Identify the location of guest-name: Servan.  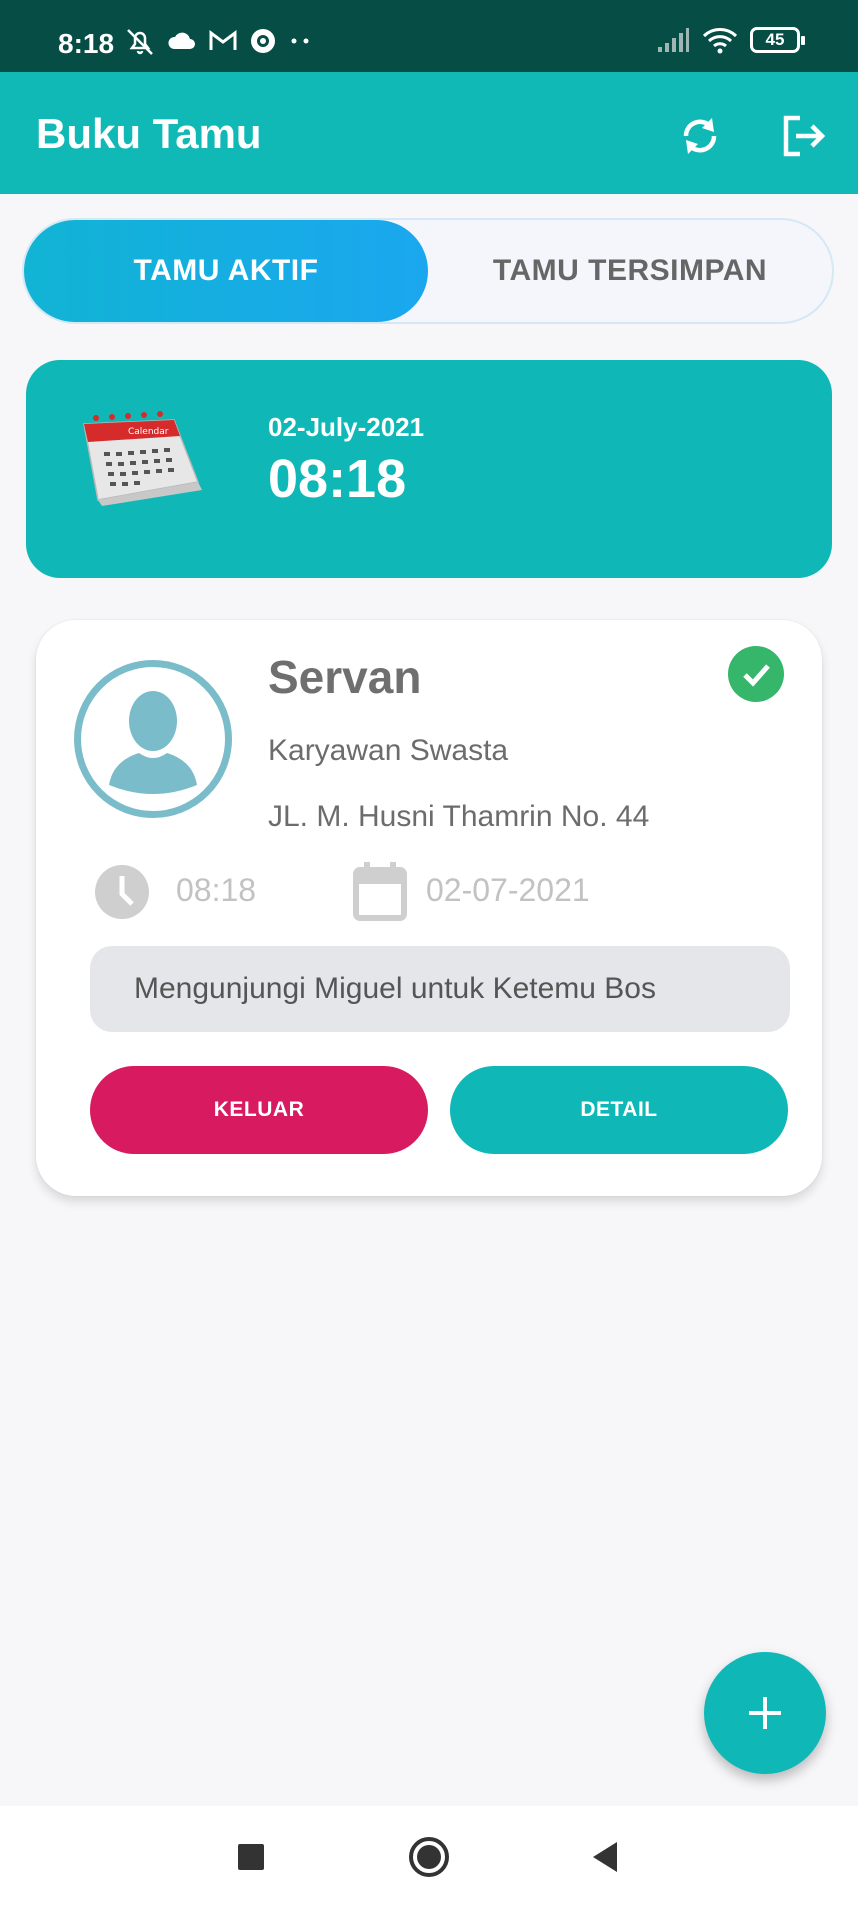
(345, 677).